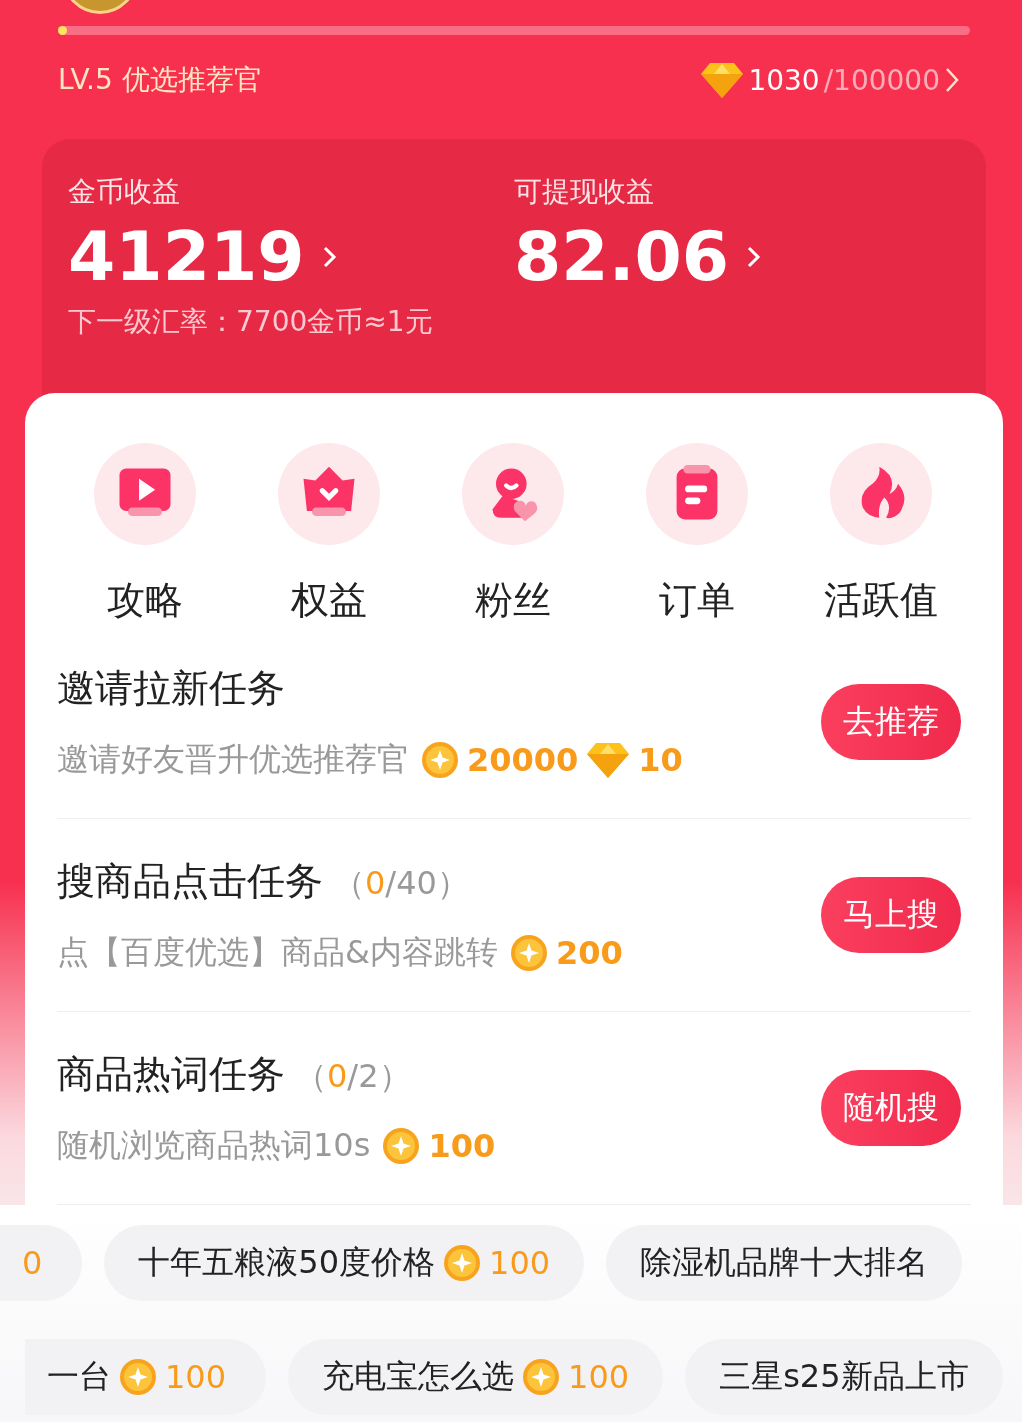 The width and height of the screenshot is (1022, 1422). Describe the element at coordinates (660, 759) in the screenshot. I see `reward-amount: 10` at that location.